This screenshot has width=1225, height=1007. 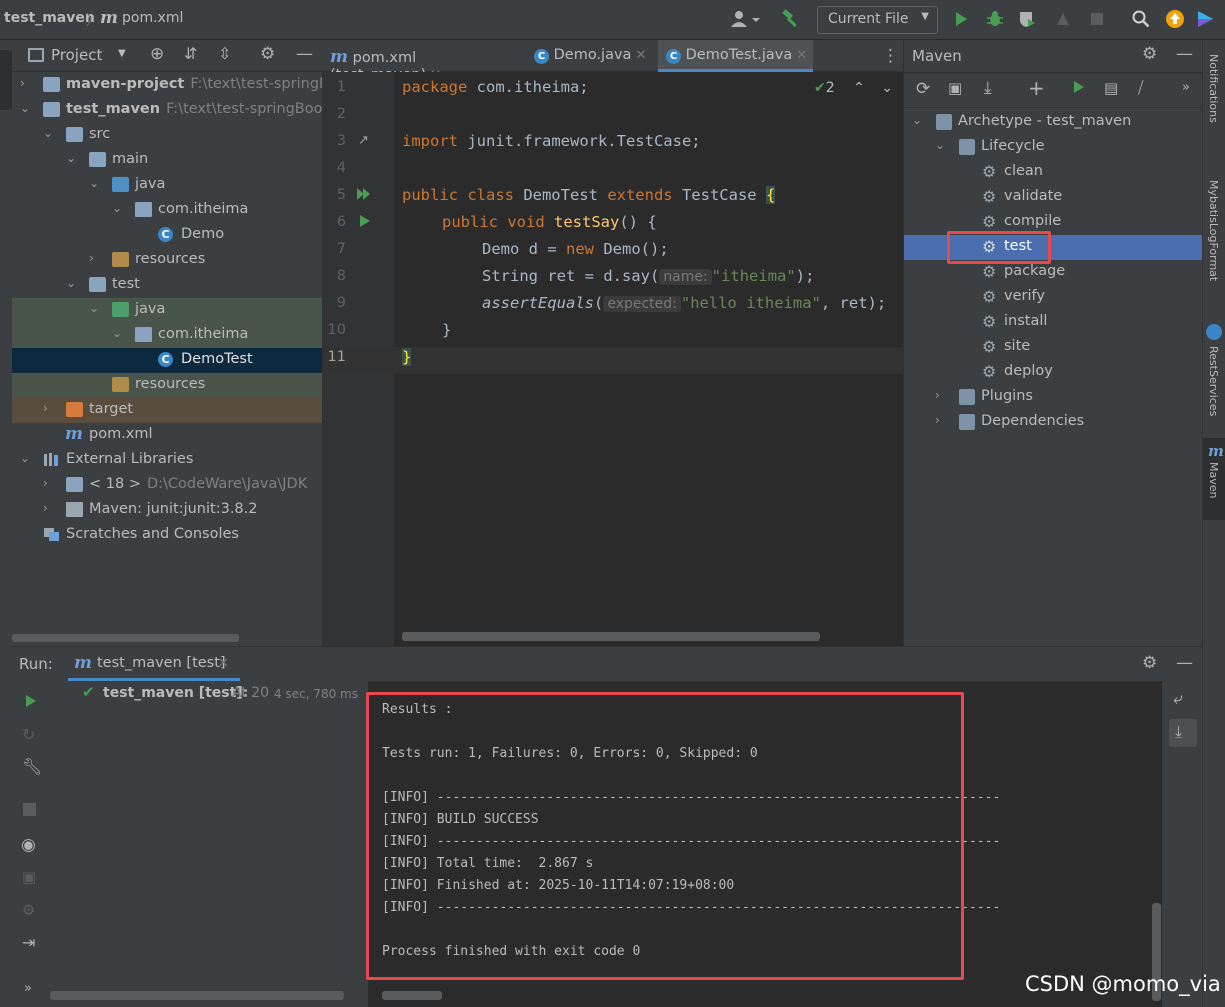 I want to click on maven-dependencies-item: › Dependencies, so click(x=1053, y=422).